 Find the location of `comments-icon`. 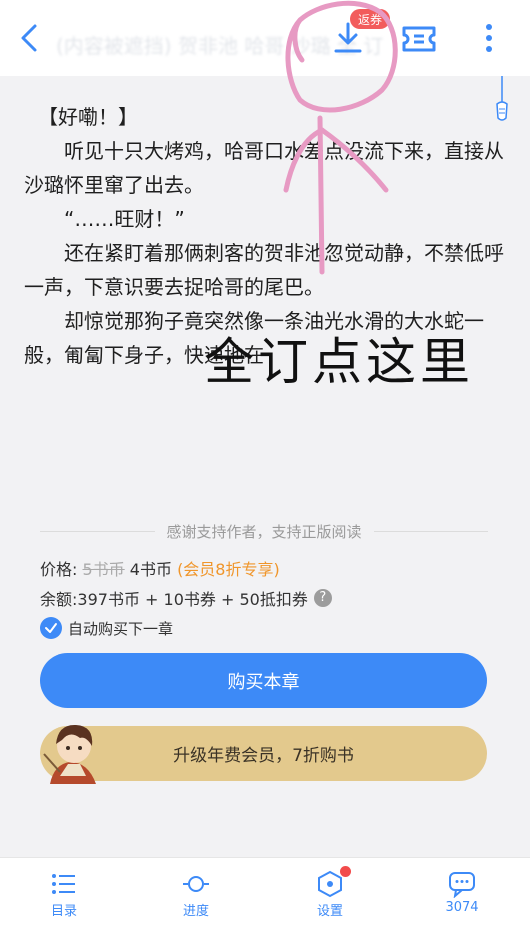

comments-icon is located at coordinates (462, 885).